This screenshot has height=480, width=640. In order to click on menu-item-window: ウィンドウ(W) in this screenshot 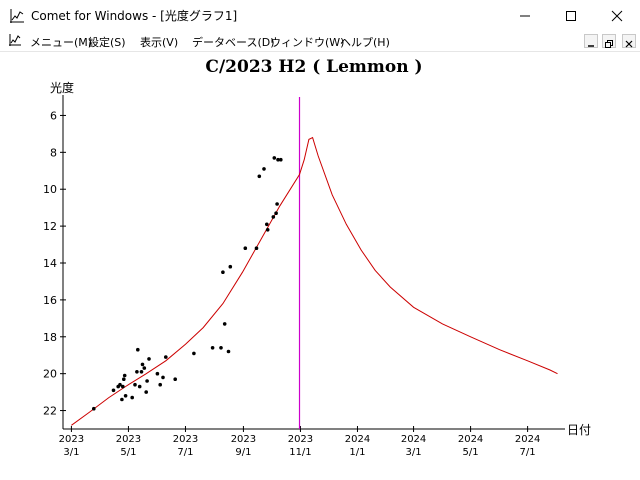, I will do `click(307, 42)`.